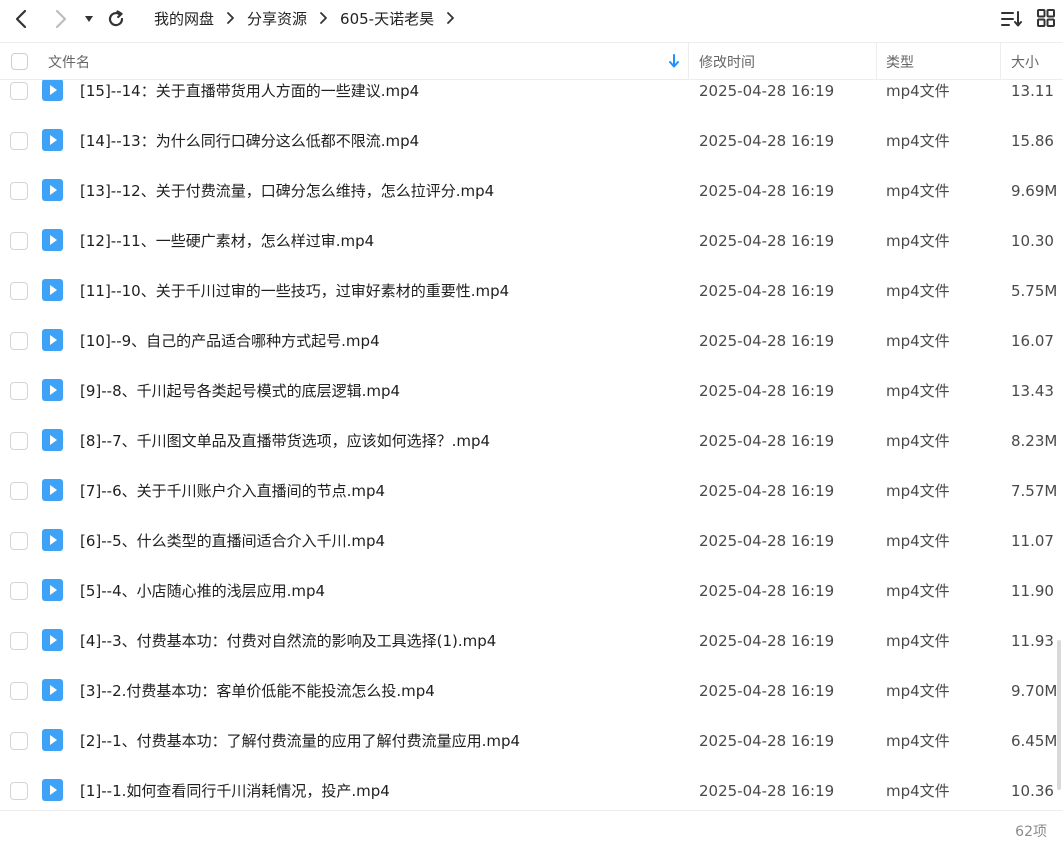  What do you see at coordinates (184, 18) in the screenshot?
I see `breadcrumb-item-my-drive: 我的网盘` at bounding box center [184, 18].